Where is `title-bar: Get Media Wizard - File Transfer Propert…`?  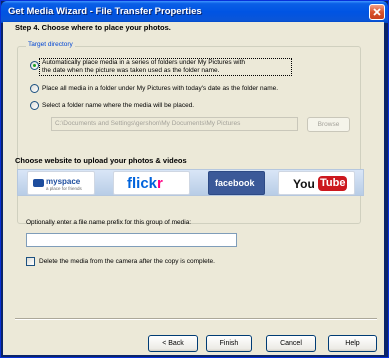 title-bar: Get Media Wizard - File Transfer Propert… is located at coordinates (194, 12).